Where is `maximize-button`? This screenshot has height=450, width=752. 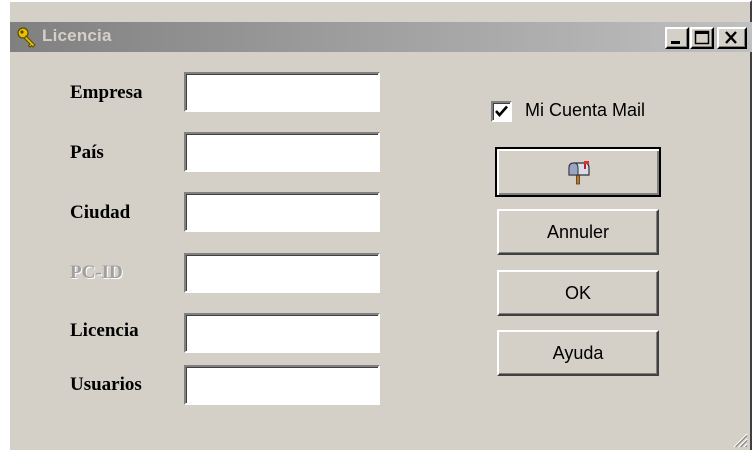 maximize-button is located at coordinates (702, 38).